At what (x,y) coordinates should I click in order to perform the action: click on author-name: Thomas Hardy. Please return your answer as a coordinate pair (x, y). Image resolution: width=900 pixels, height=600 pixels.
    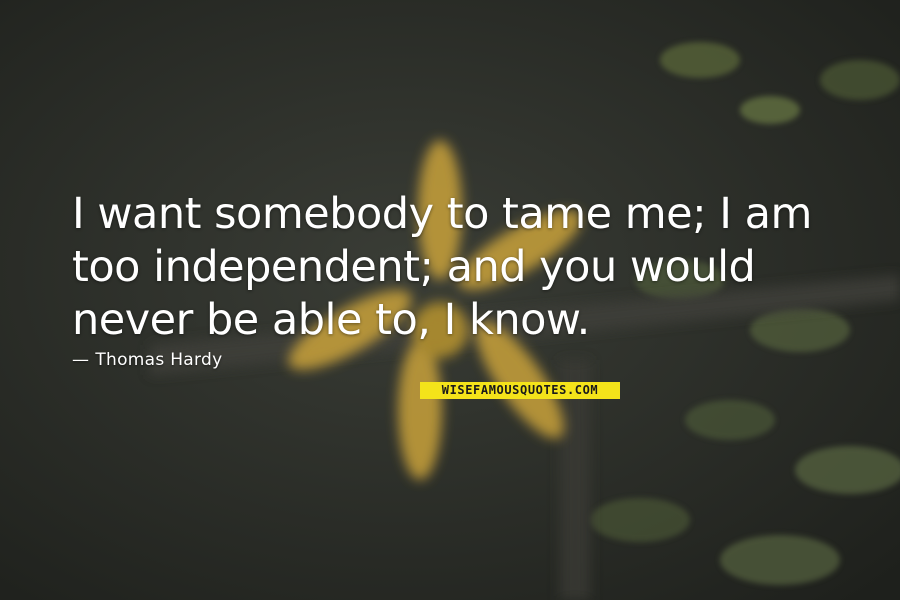
    Looking at the image, I should click on (159, 360).